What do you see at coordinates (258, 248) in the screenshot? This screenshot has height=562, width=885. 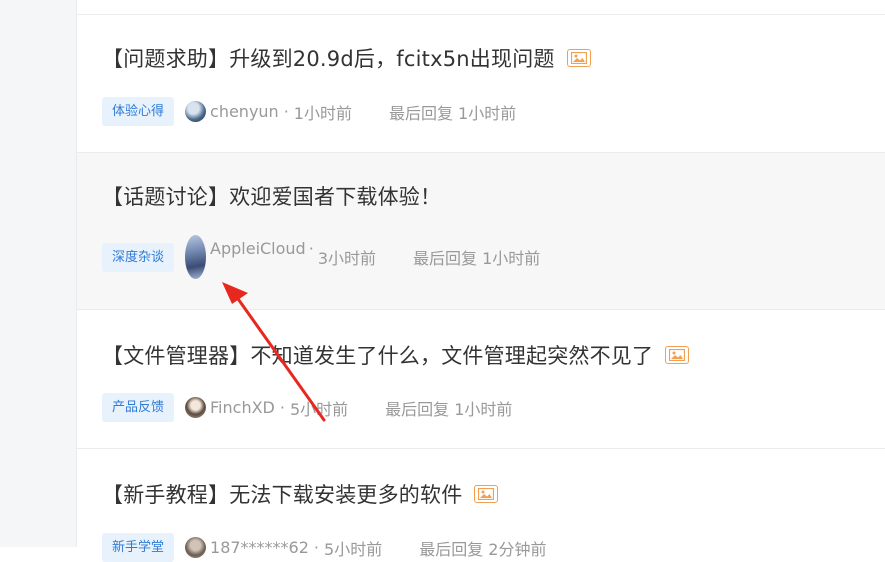 I see `author-name: AppleiCloud` at bounding box center [258, 248].